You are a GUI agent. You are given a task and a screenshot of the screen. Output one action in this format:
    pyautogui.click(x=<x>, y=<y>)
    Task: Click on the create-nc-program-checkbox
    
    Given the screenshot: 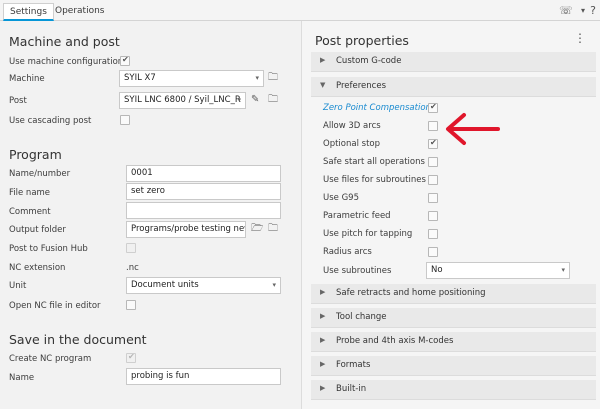 What is the action you would take?
    pyautogui.click(x=131, y=357)
    